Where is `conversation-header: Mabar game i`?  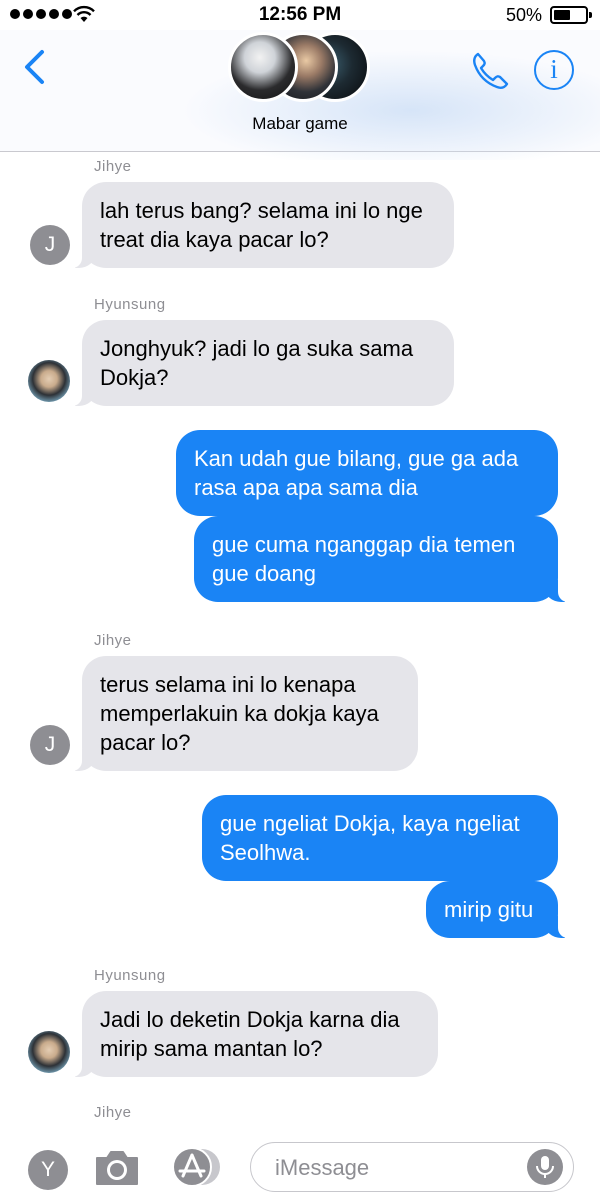
conversation-header: Mabar game i is located at coordinates (300, 95).